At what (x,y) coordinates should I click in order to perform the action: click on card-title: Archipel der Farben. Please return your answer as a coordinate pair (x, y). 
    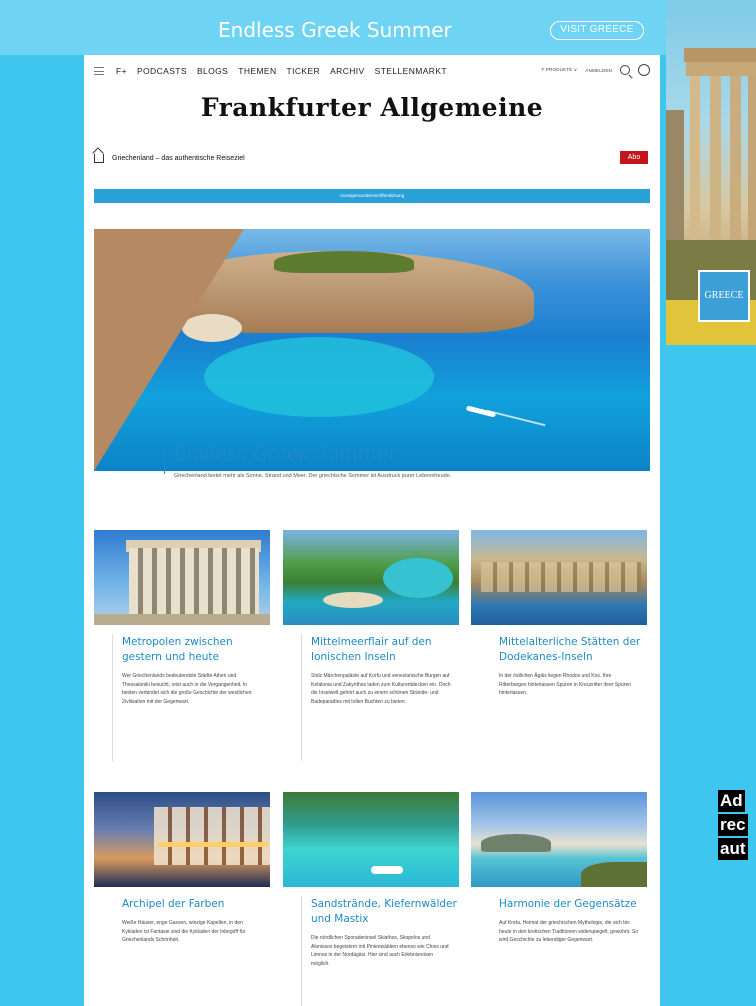
    Looking at the image, I should click on (195, 904).